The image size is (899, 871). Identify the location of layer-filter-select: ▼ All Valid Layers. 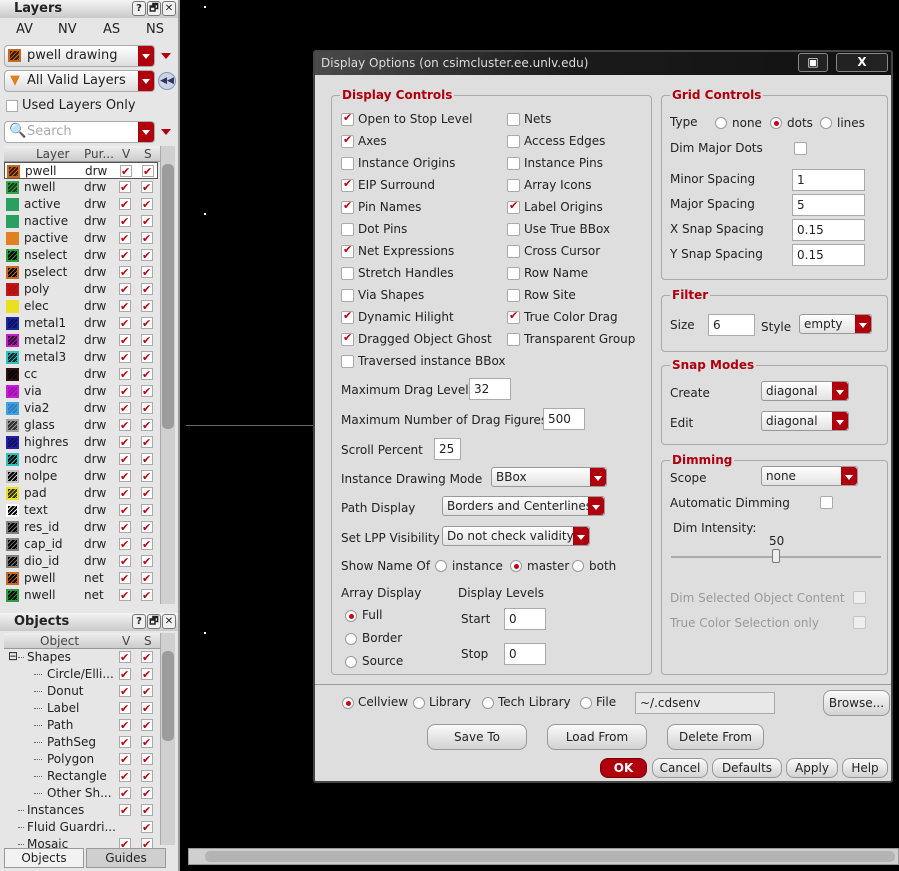
(79, 81).